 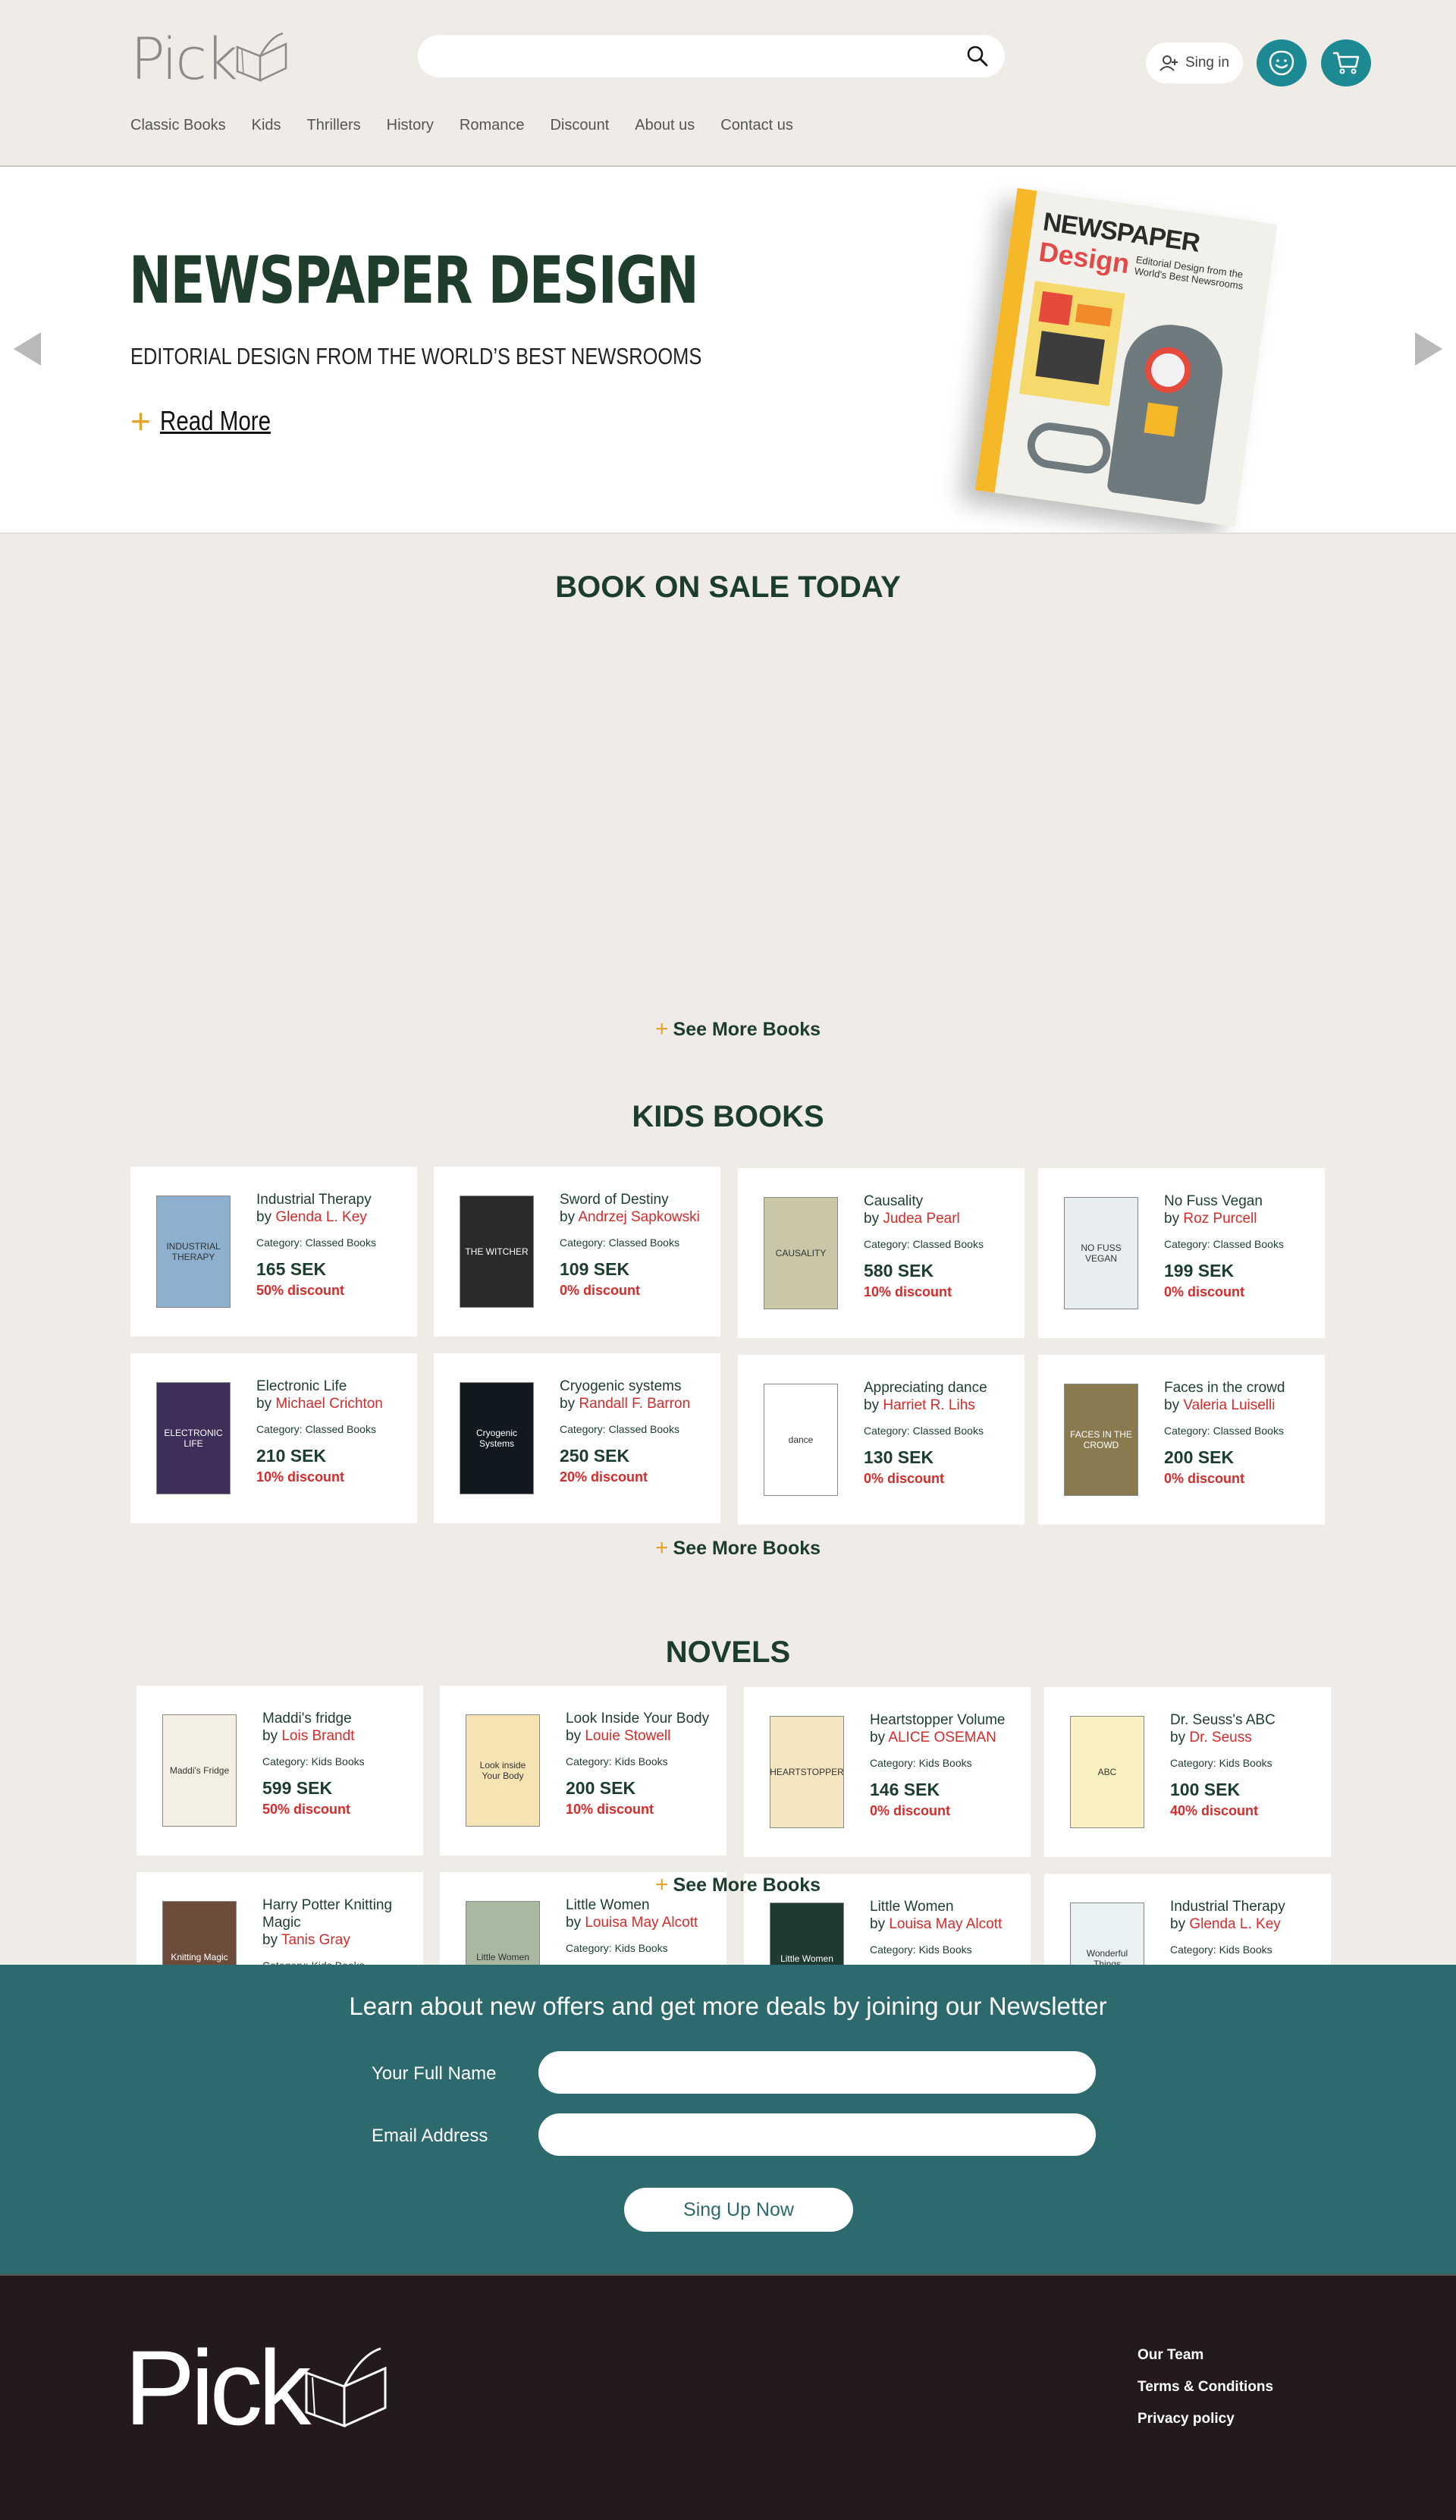 I want to click on book-price: 200 SEK, so click(x=601, y=1788).